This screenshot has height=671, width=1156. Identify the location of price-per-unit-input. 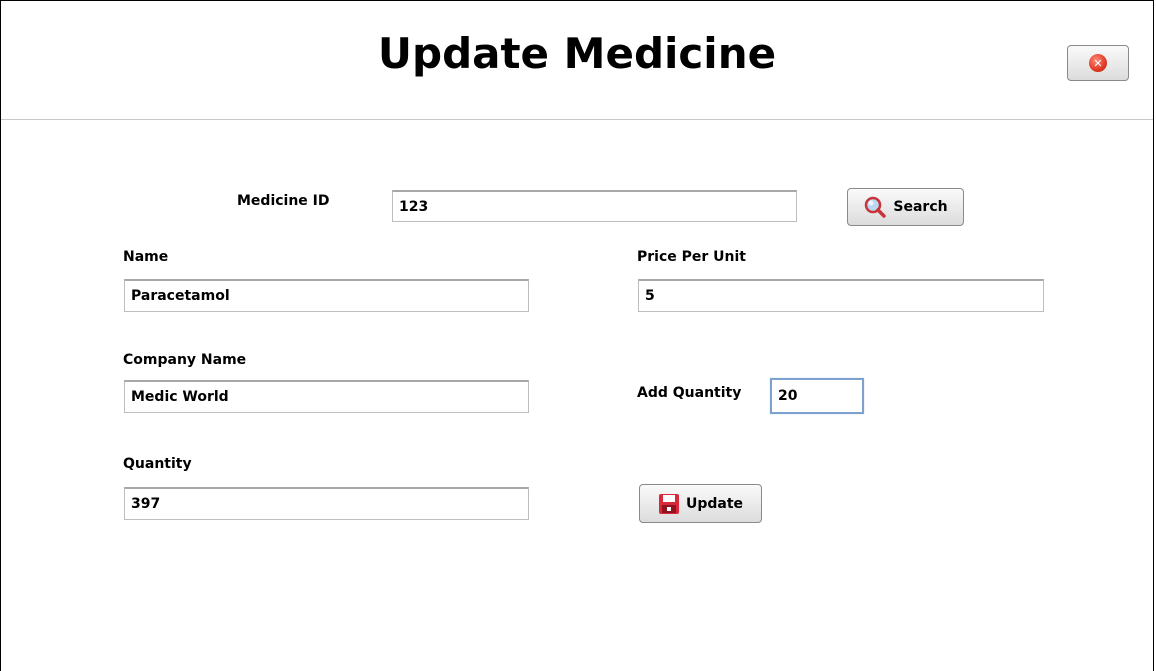
(841, 295).